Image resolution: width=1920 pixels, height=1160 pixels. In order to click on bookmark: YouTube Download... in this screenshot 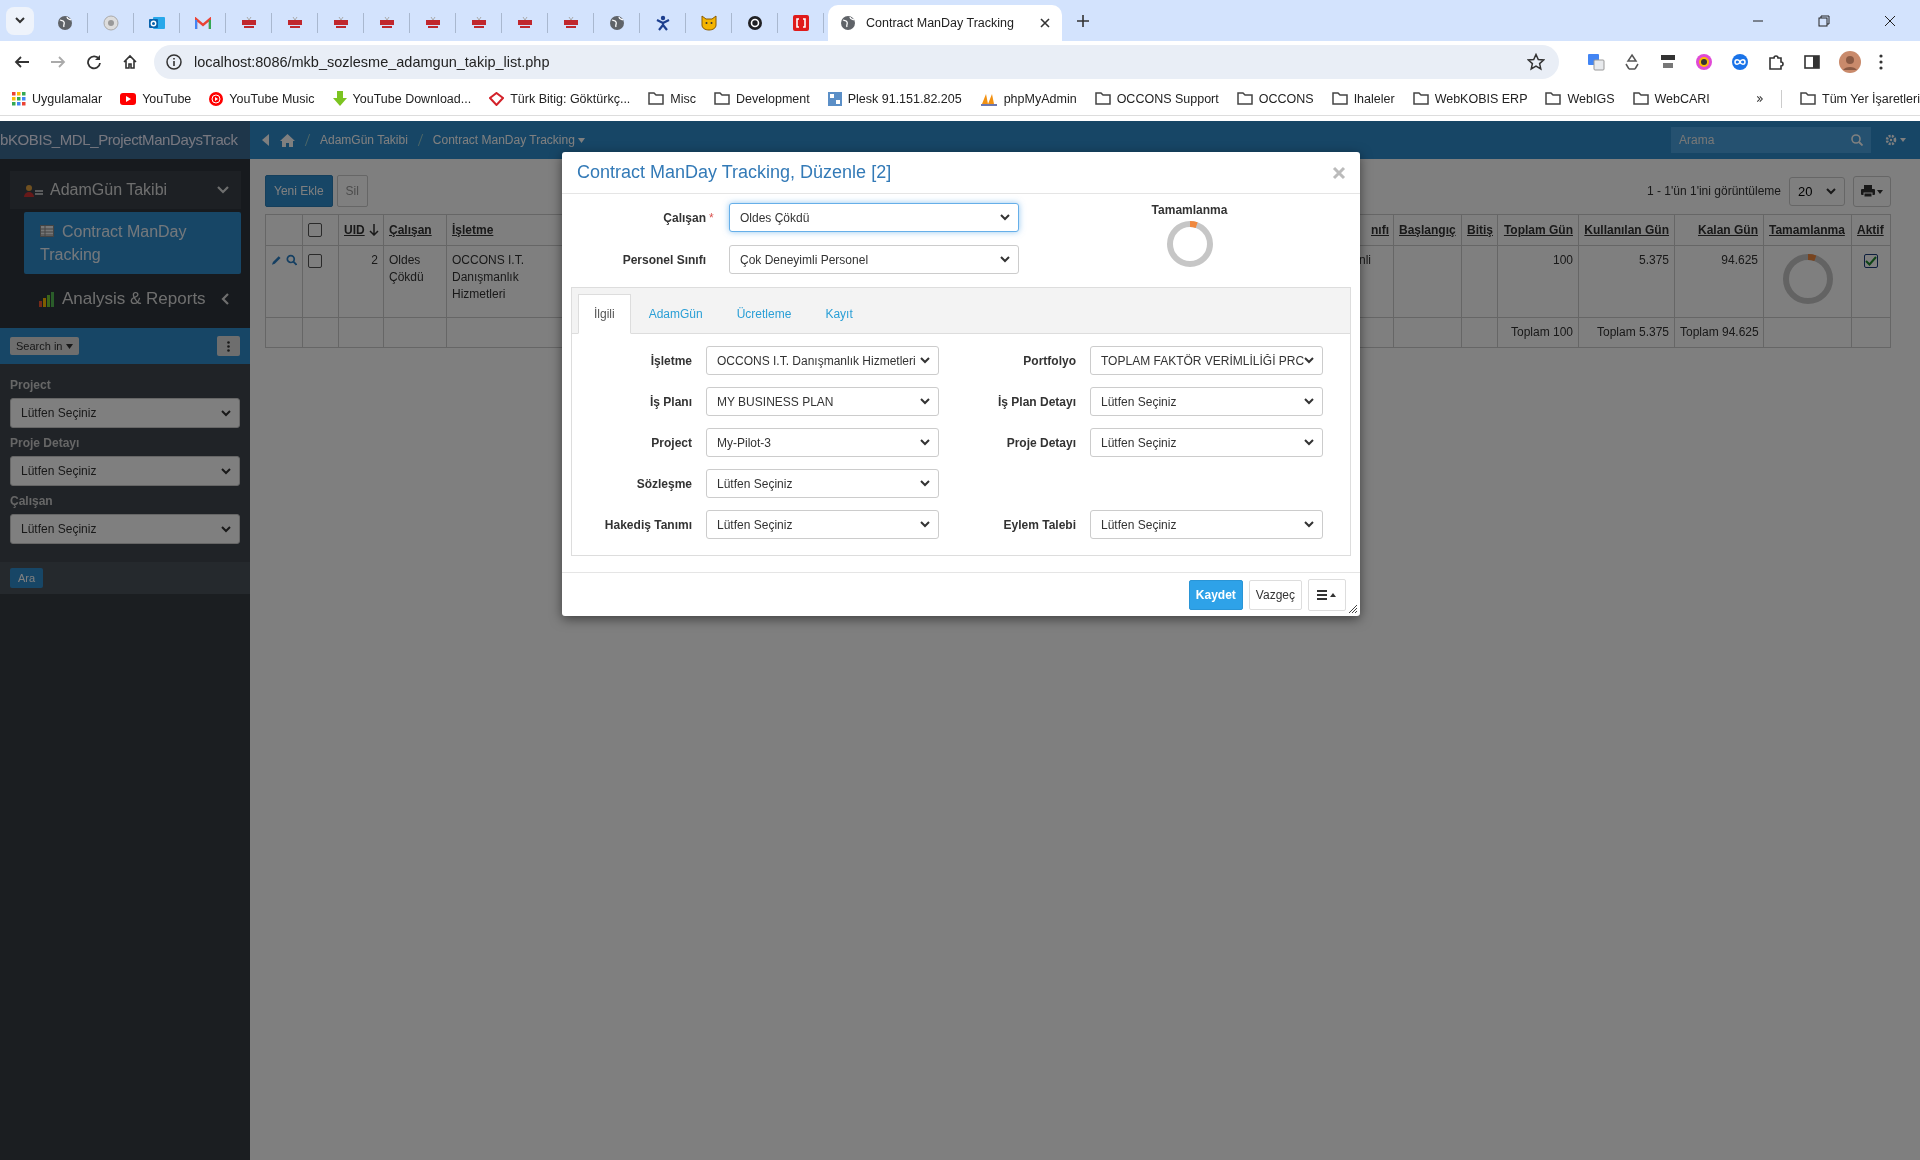, I will do `click(402, 98)`.